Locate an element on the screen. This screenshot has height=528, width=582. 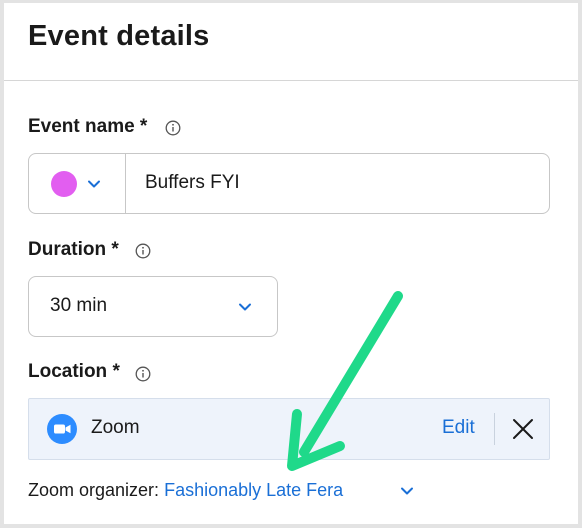
location-provider: Zoom is located at coordinates (115, 427).